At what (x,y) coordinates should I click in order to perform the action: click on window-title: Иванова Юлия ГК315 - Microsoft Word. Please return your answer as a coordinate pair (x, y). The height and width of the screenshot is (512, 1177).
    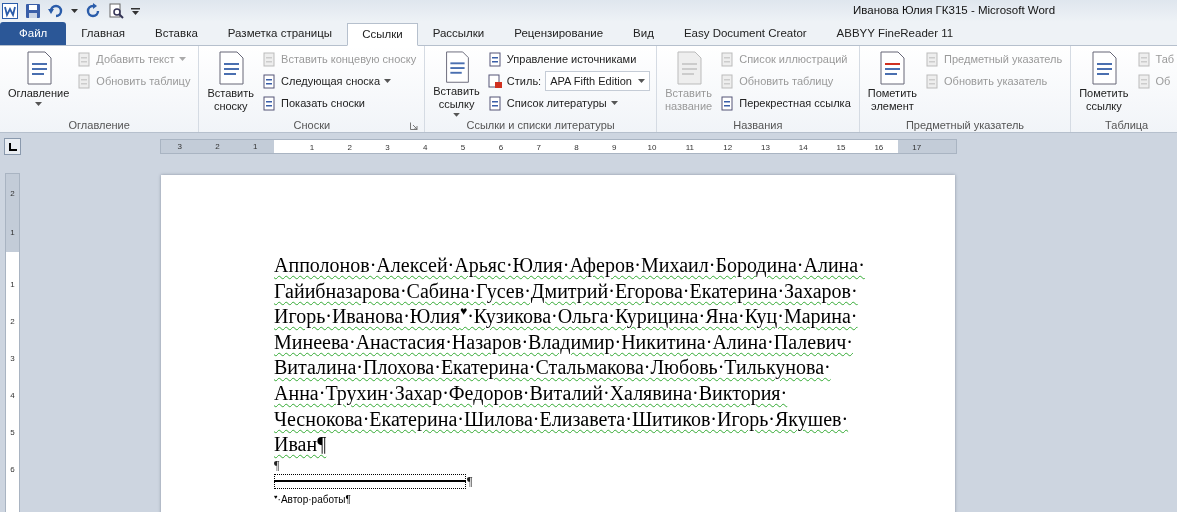
    Looking at the image, I should click on (954, 10).